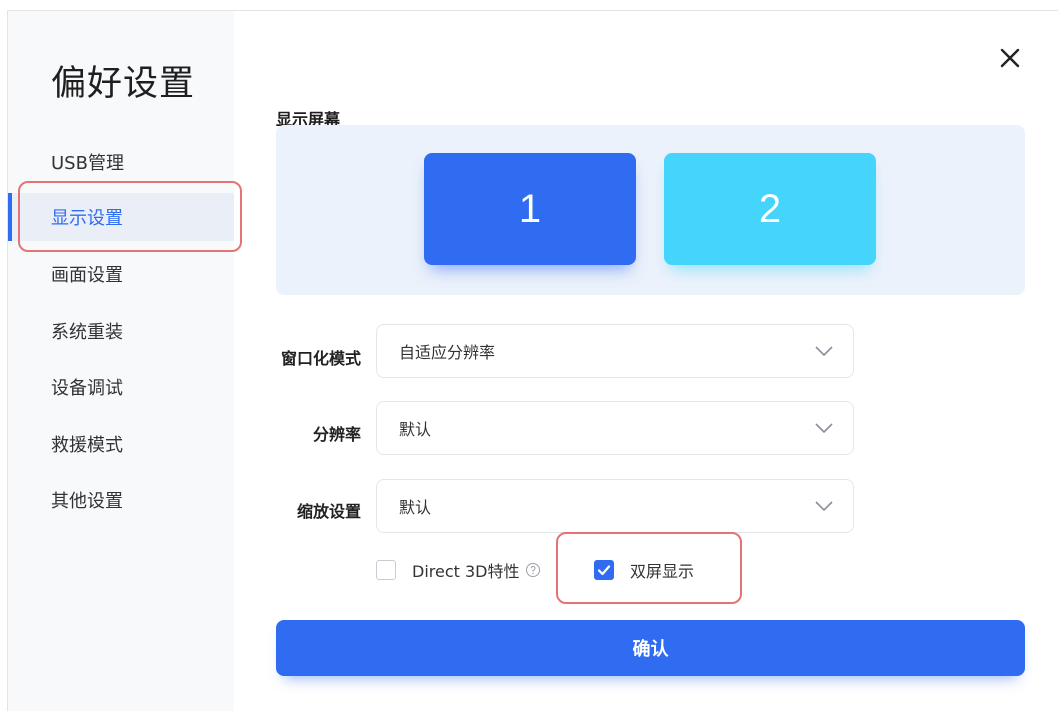 The image size is (1058, 711). I want to click on sidebar-item-picture: 画面设置, so click(121, 274).